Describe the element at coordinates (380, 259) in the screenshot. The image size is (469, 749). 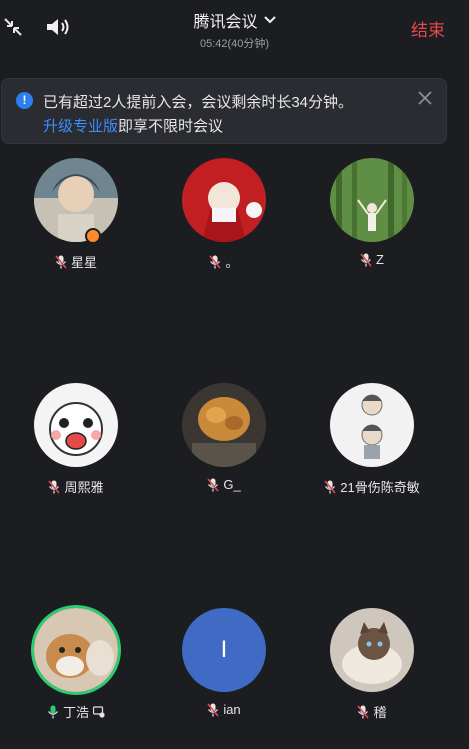
I see `participant-name: Z` at that location.